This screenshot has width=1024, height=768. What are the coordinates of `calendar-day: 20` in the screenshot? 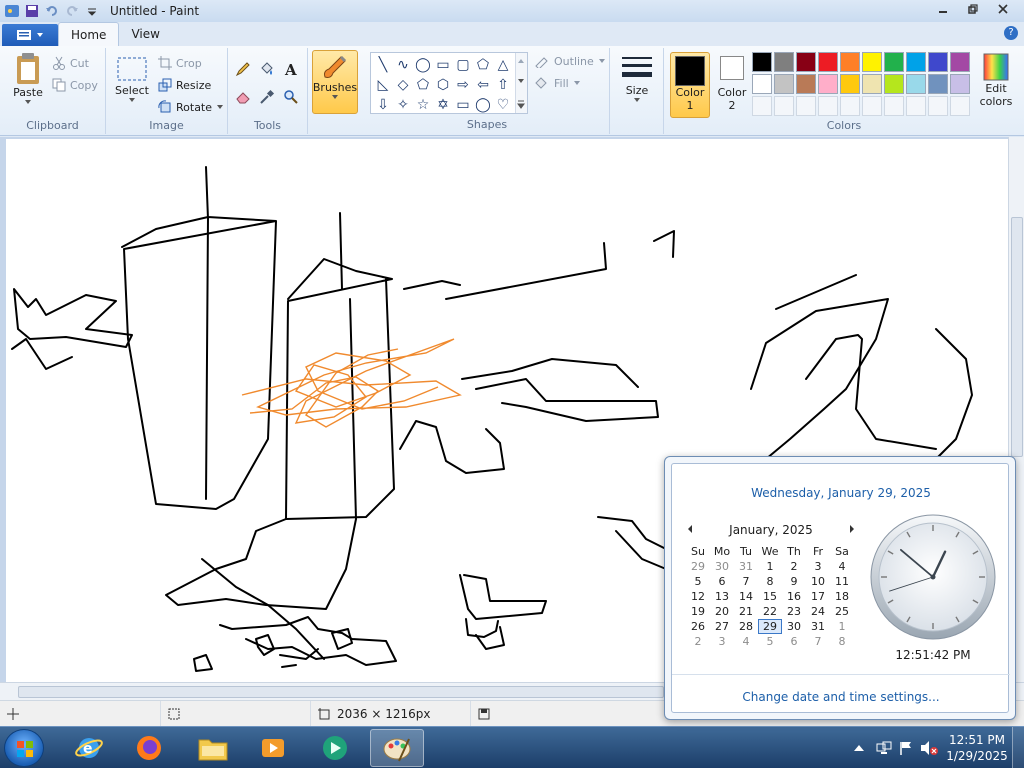 It's located at (722, 611).